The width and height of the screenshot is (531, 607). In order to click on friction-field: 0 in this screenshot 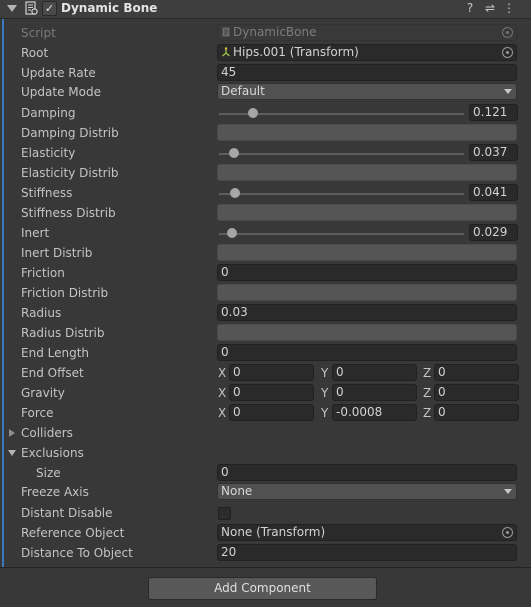, I will do `click(367, 272)`.